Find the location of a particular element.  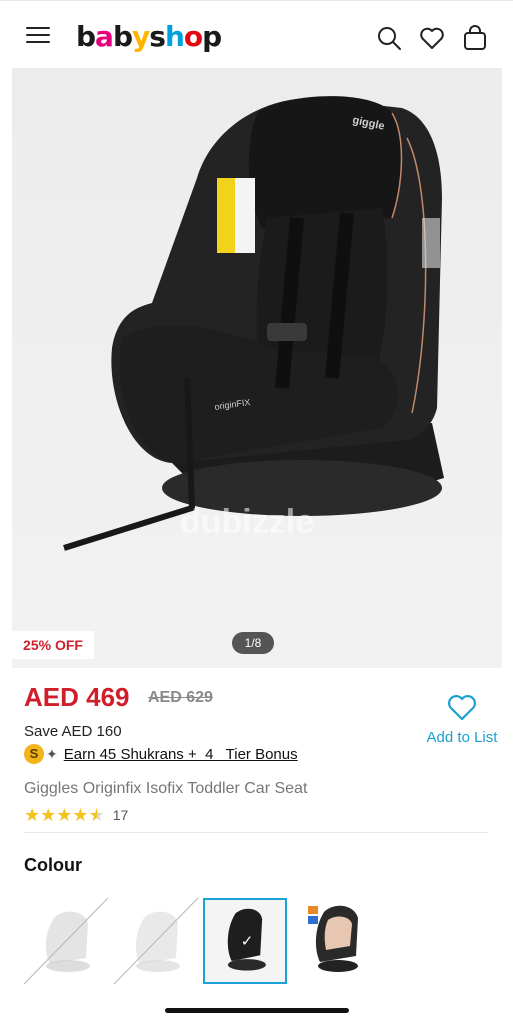

sparkle-icon: ✦ is located at coordinates (52, 753).